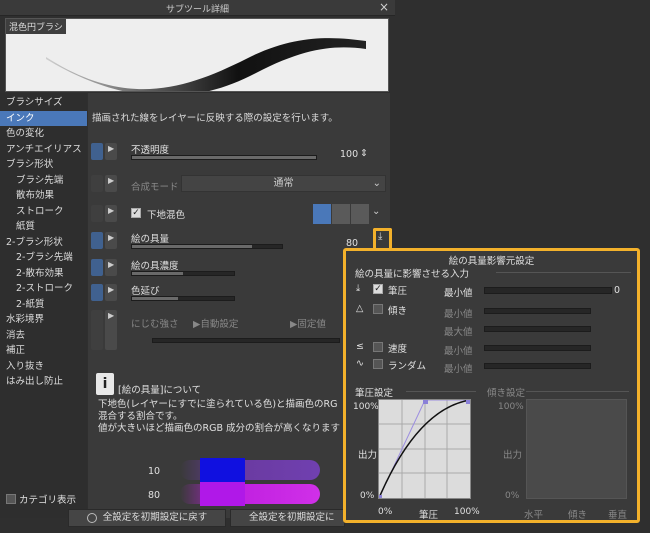 This screenshot has width=650, height=533. I want to click on sample-value-10: 10, so click(154, 471).